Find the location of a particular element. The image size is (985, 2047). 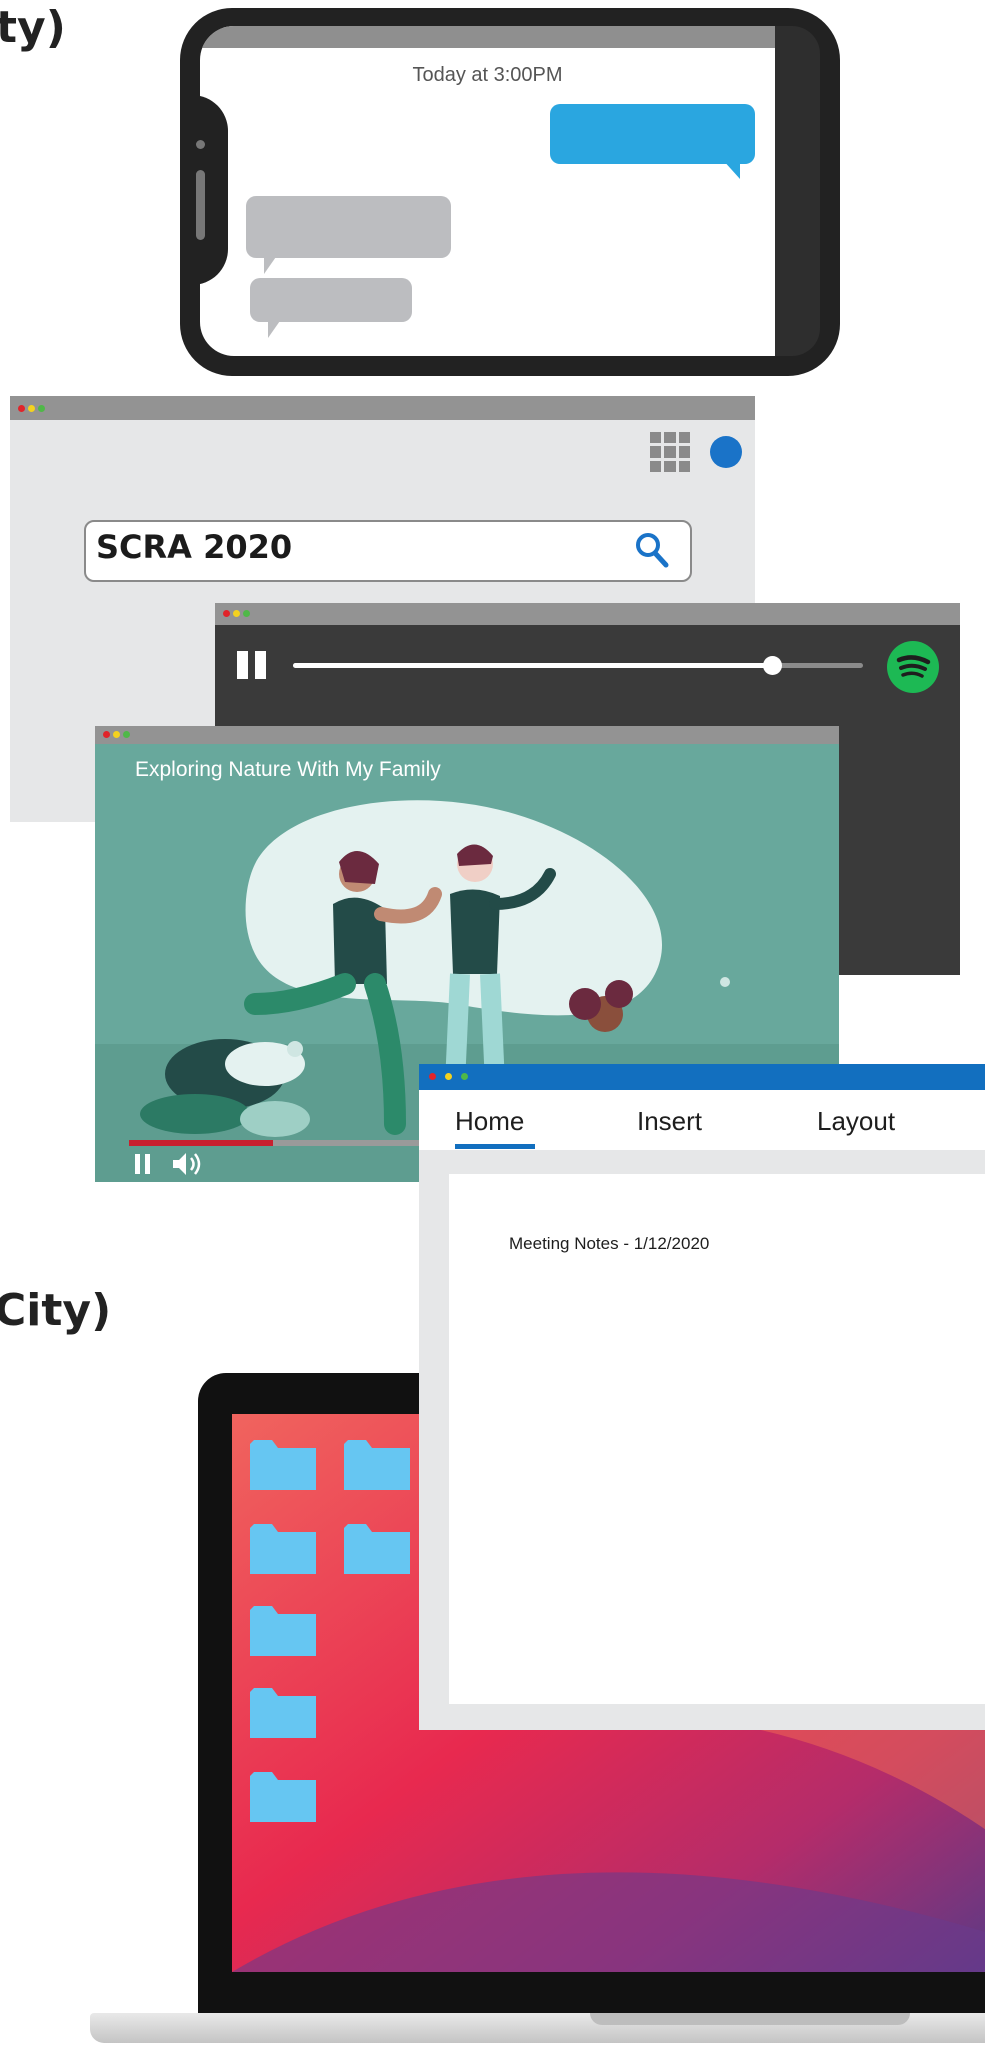

outgoing-bubble-tail is located at coordinates (731, 169).